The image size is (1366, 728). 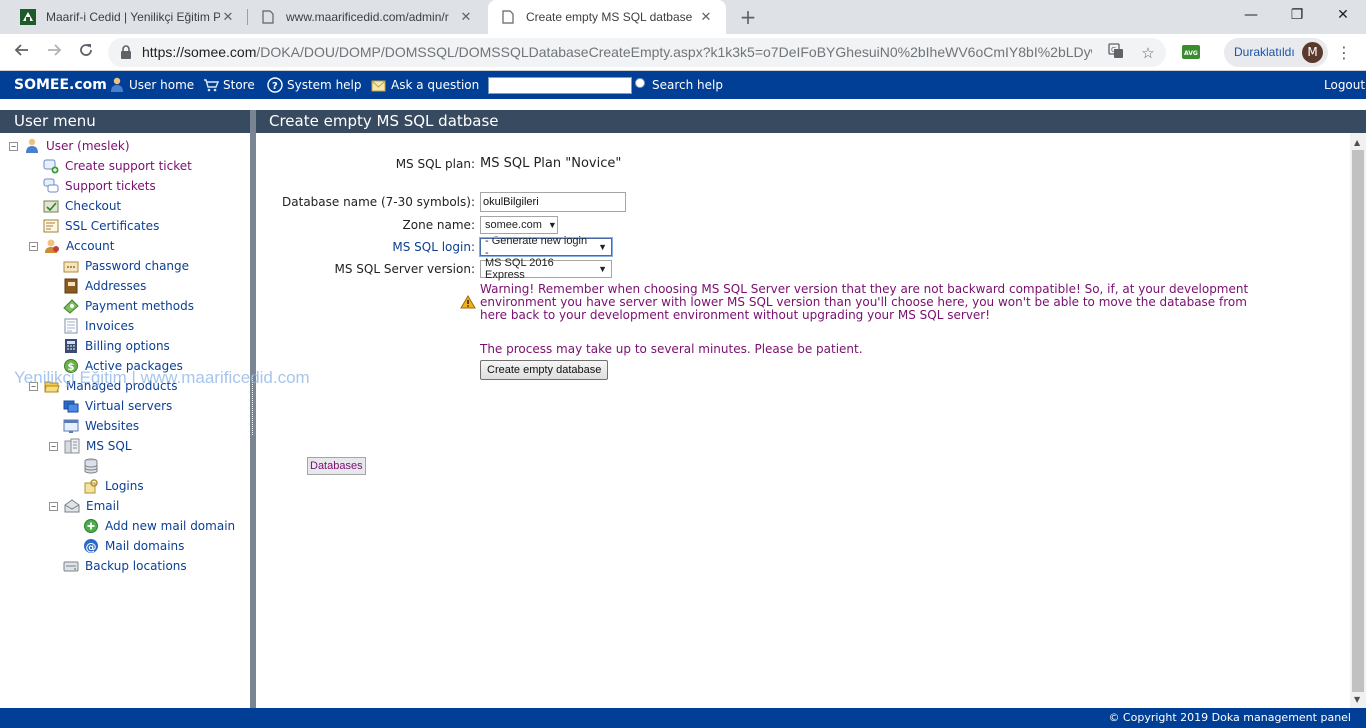 What do you see at coordinates (1297, 15) in the screenshot?
I see `restore-button: ❐` at bounding box center [1297, 15].